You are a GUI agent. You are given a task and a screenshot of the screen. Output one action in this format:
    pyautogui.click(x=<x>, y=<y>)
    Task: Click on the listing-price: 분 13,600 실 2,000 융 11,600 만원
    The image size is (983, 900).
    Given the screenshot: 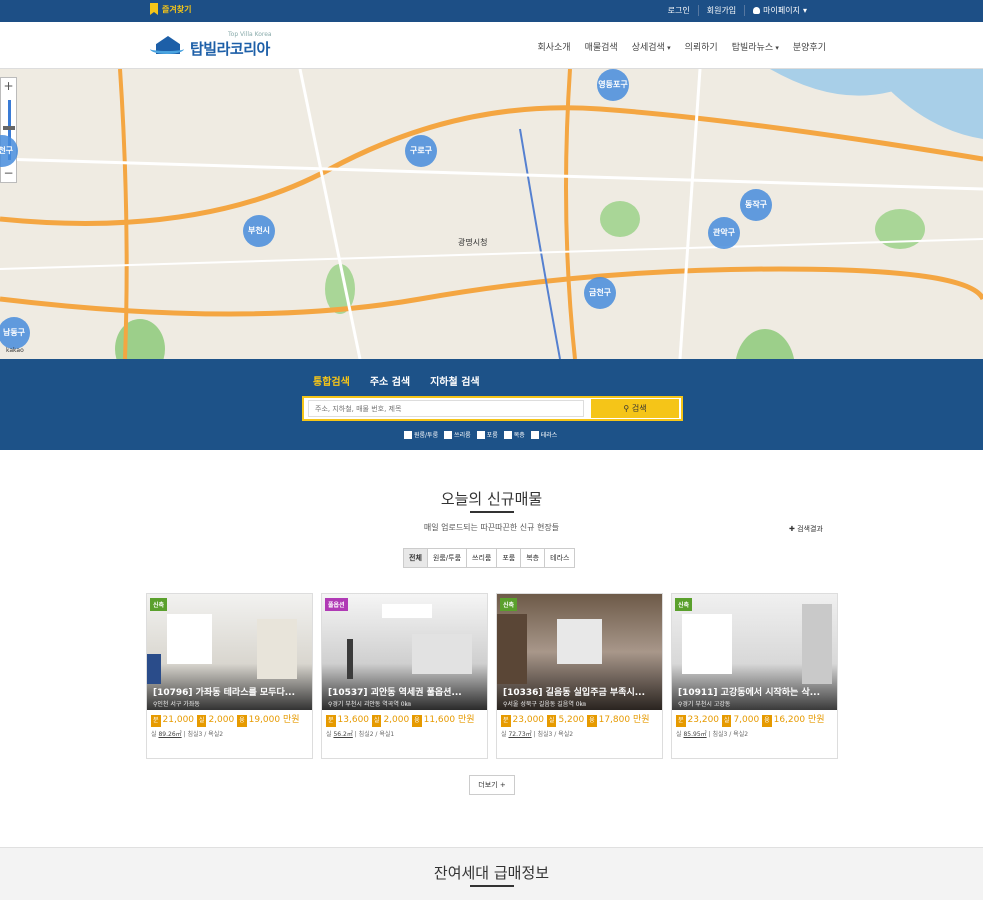 What is the action you would take?
    pyautogui.click(x=404, y=718)
    